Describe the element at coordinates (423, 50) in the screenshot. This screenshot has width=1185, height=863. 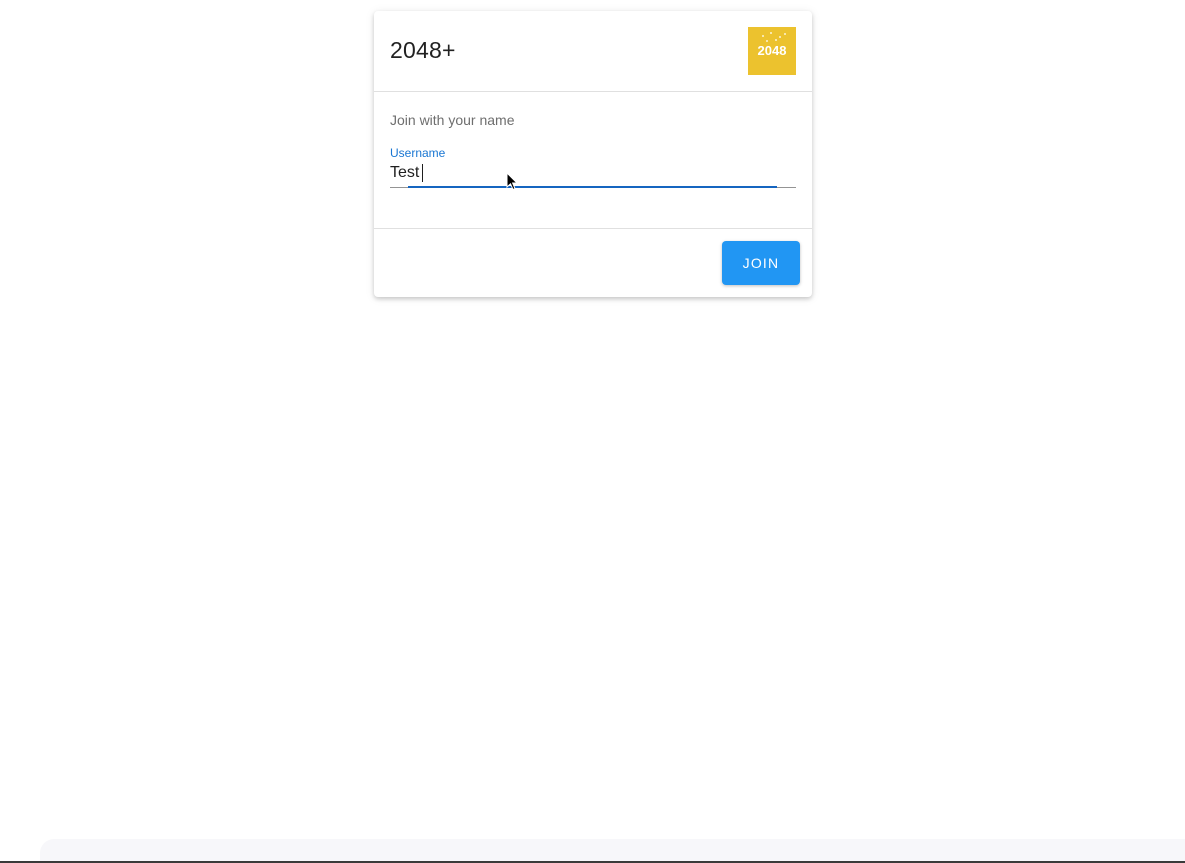
I see `app-title: 2048+` at that location.